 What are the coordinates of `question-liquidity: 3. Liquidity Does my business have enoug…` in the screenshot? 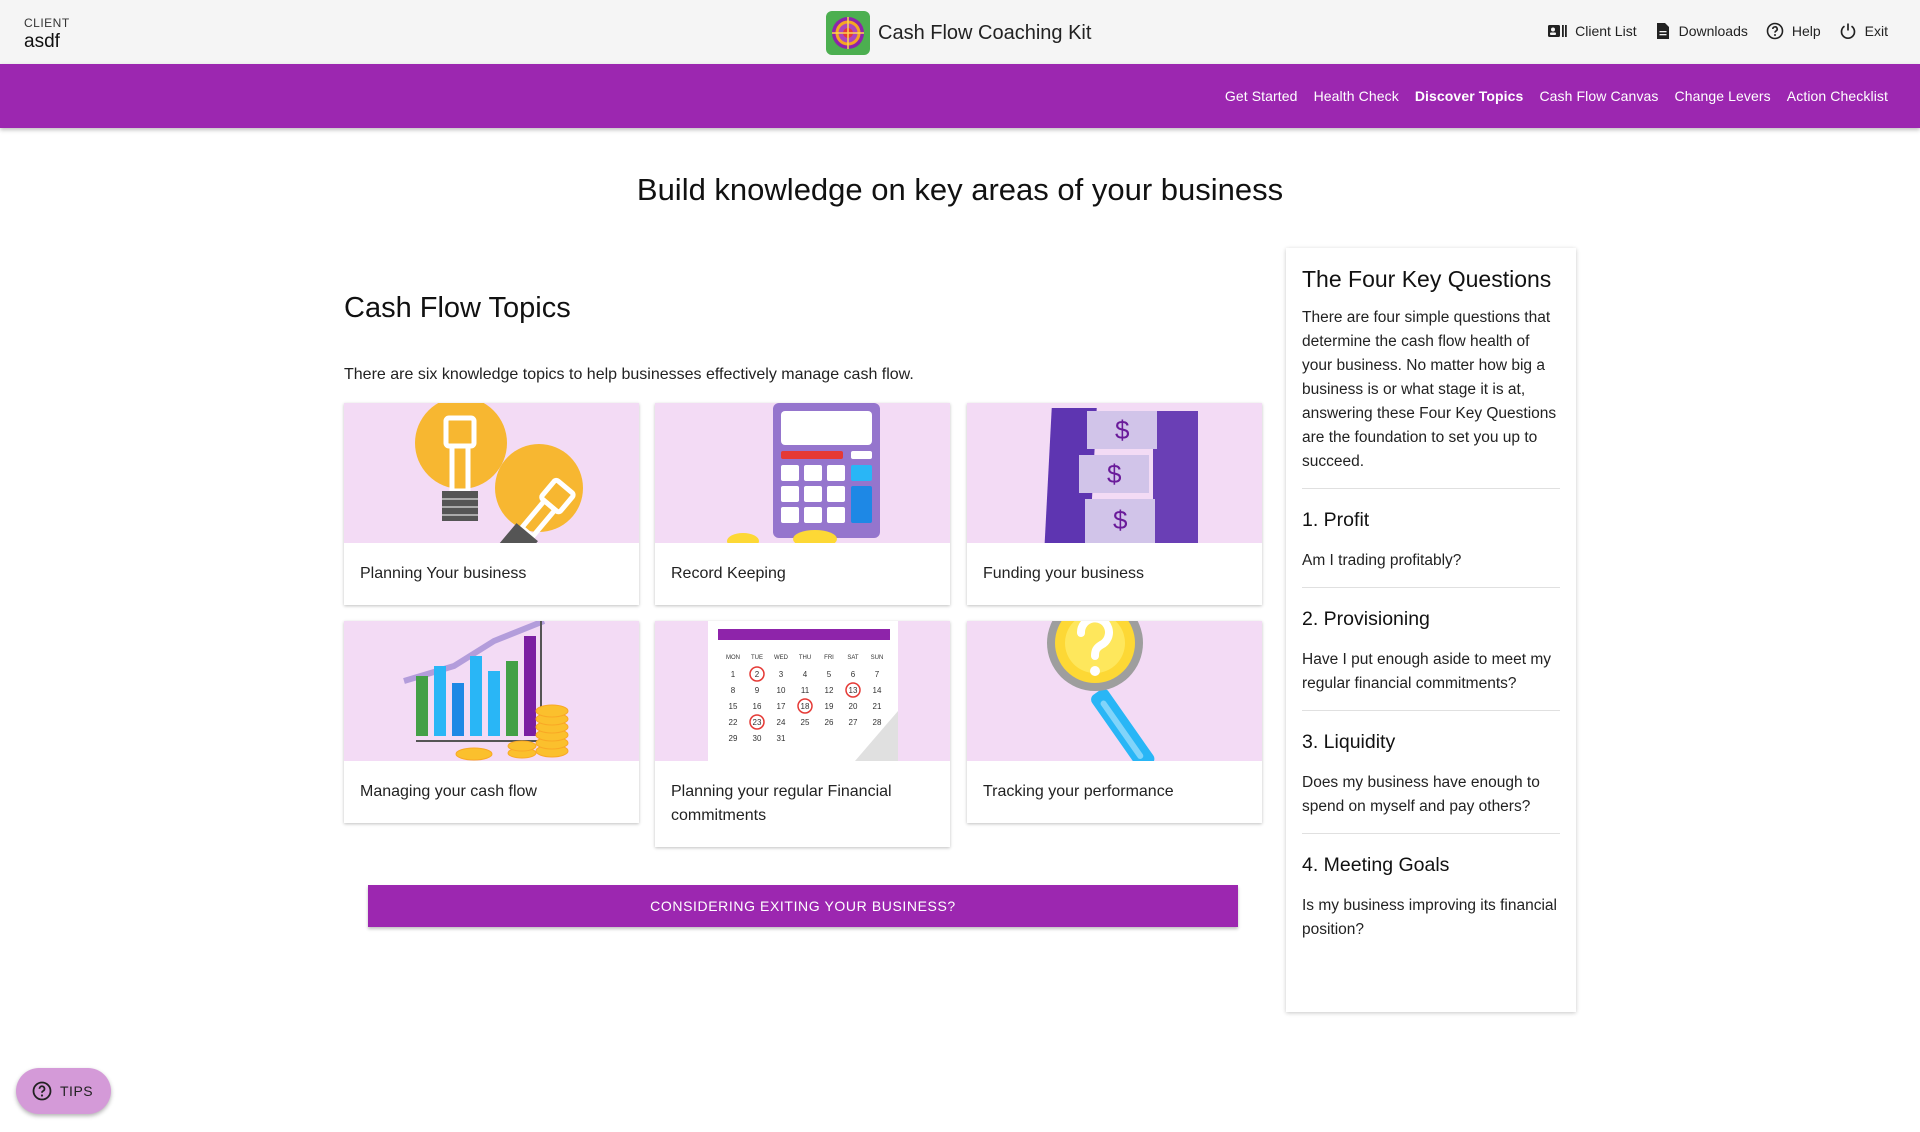 It's located at (1431, 764).